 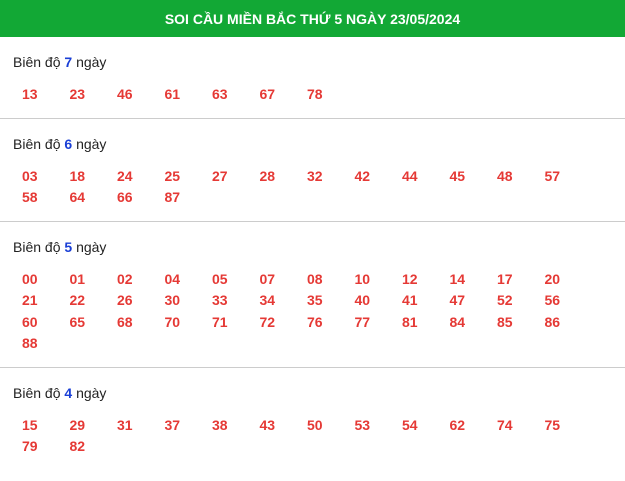 I want to click on lottery-number: 85, so click(x=505, y=321).